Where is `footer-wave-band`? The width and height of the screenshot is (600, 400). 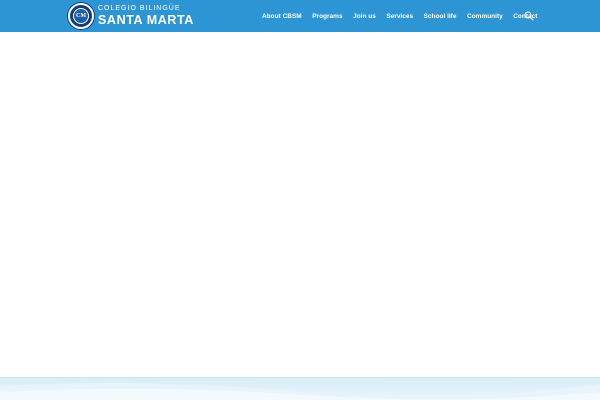
footer-wave-band is located at coordinates (300, 388).